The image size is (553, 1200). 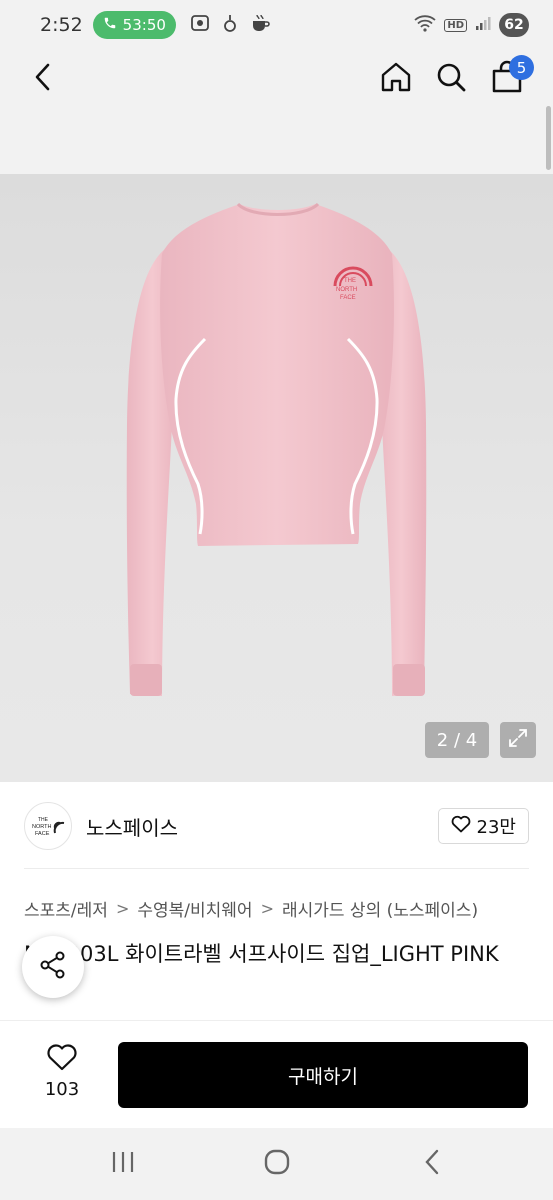 I want to click on wifi-icon, so click(x=425, y=25).